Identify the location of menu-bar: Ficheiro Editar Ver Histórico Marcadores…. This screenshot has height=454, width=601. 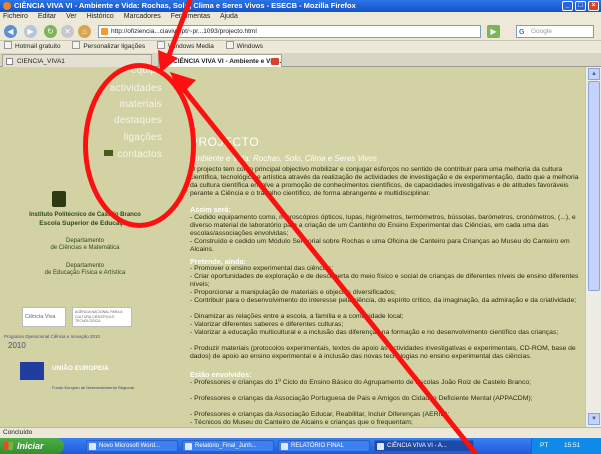
(300, 17).